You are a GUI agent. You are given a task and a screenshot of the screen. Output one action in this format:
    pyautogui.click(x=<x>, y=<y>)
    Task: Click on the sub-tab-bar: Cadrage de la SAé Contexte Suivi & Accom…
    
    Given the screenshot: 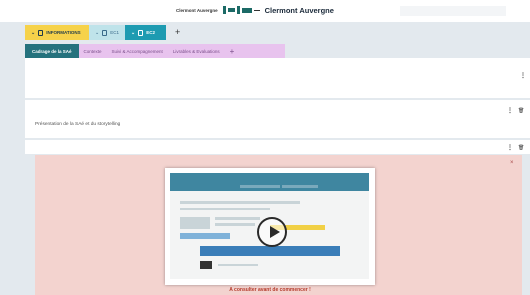 What is the action you would take?
    pyautogui.click(x=155, y=51)
    